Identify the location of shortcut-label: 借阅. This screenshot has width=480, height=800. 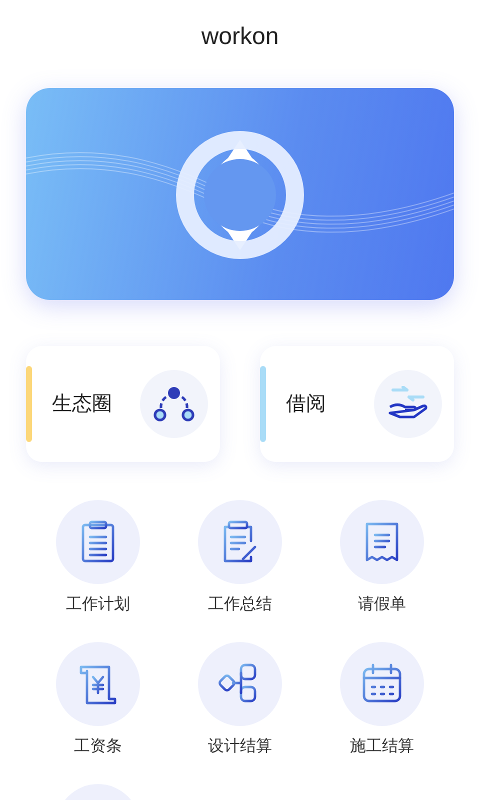
(306, 404).